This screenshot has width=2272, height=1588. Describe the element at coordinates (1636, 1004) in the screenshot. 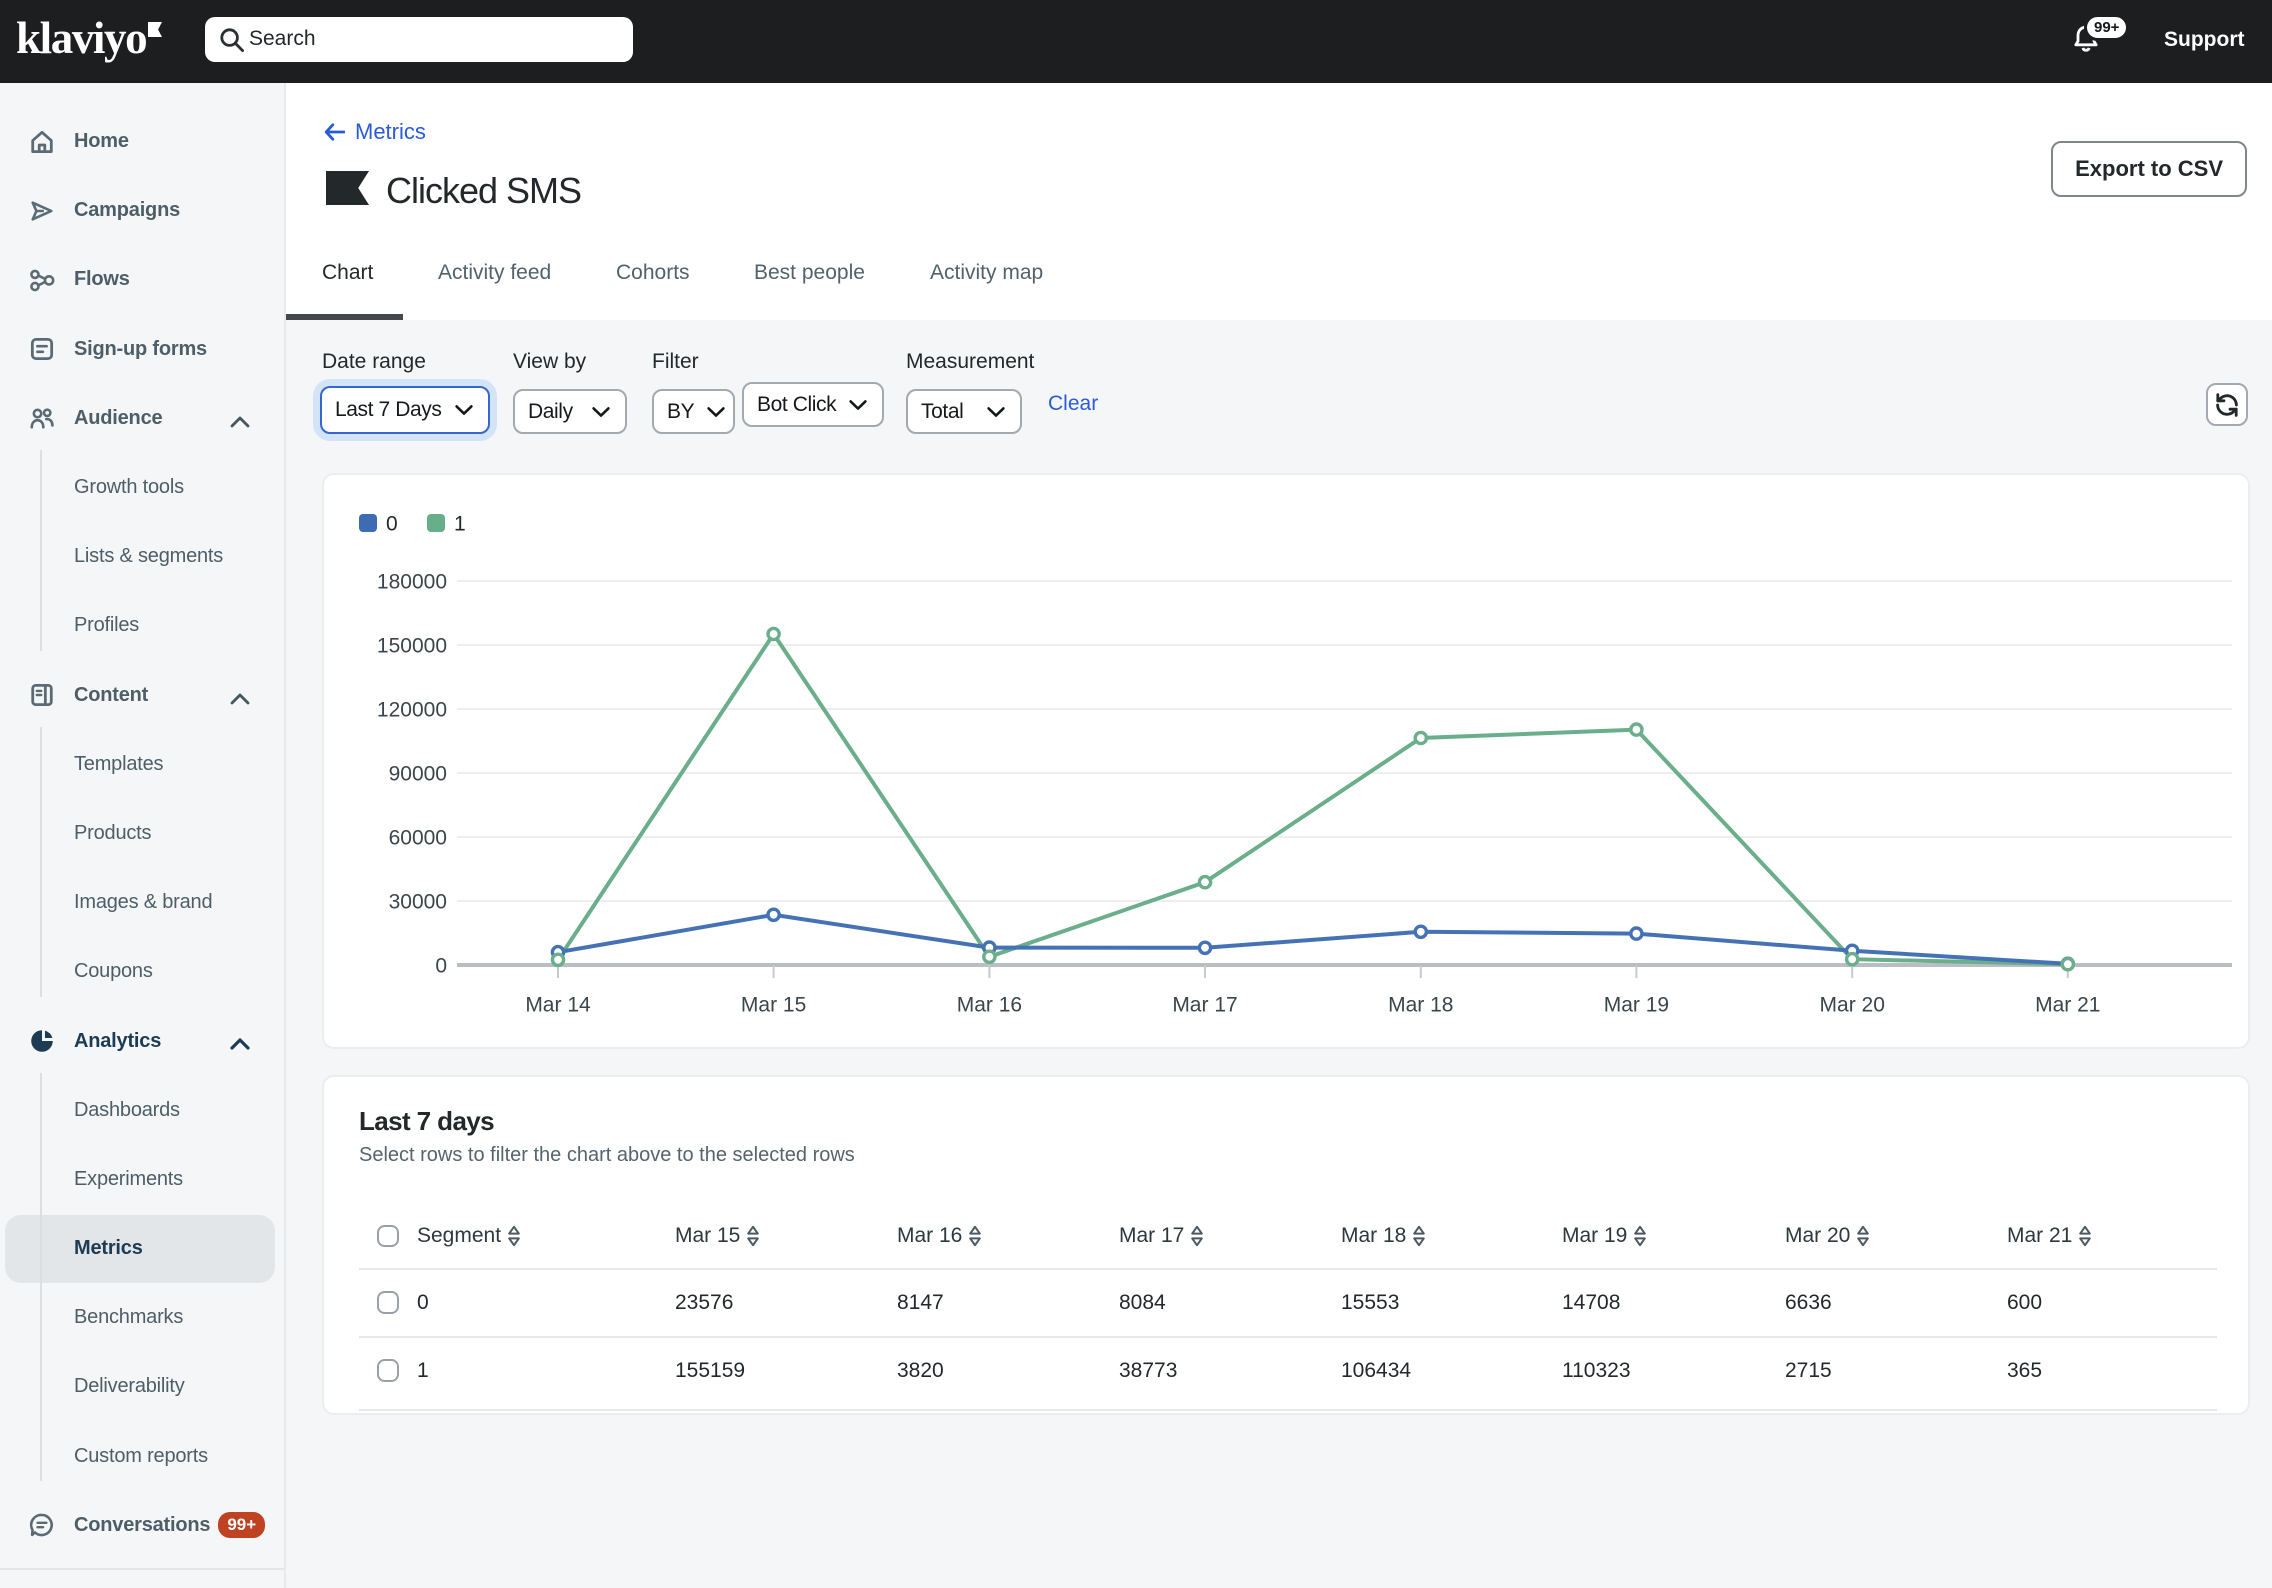

I see `svg-text: Mar 19` at that location.